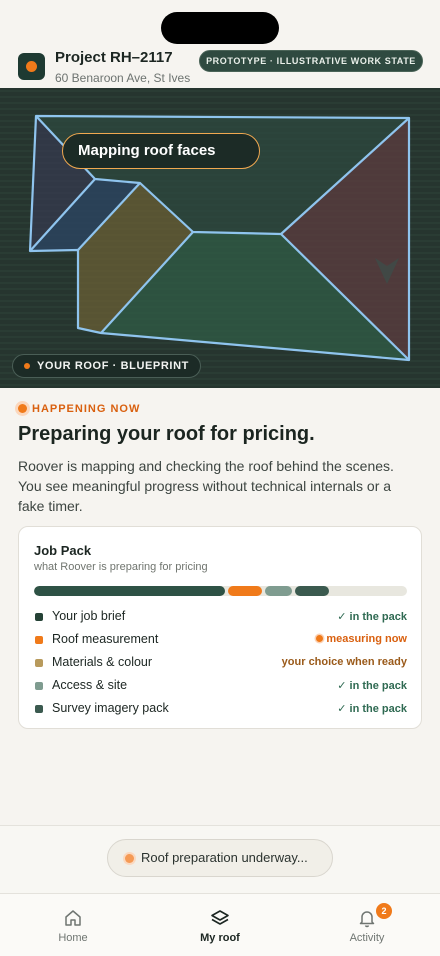 The height and width of the screenshot is (956, 440). What do you see at coordinates (366, 639) in the screenshot?
I see `item-status-text: measuring now` at bounding box center [366, 639].